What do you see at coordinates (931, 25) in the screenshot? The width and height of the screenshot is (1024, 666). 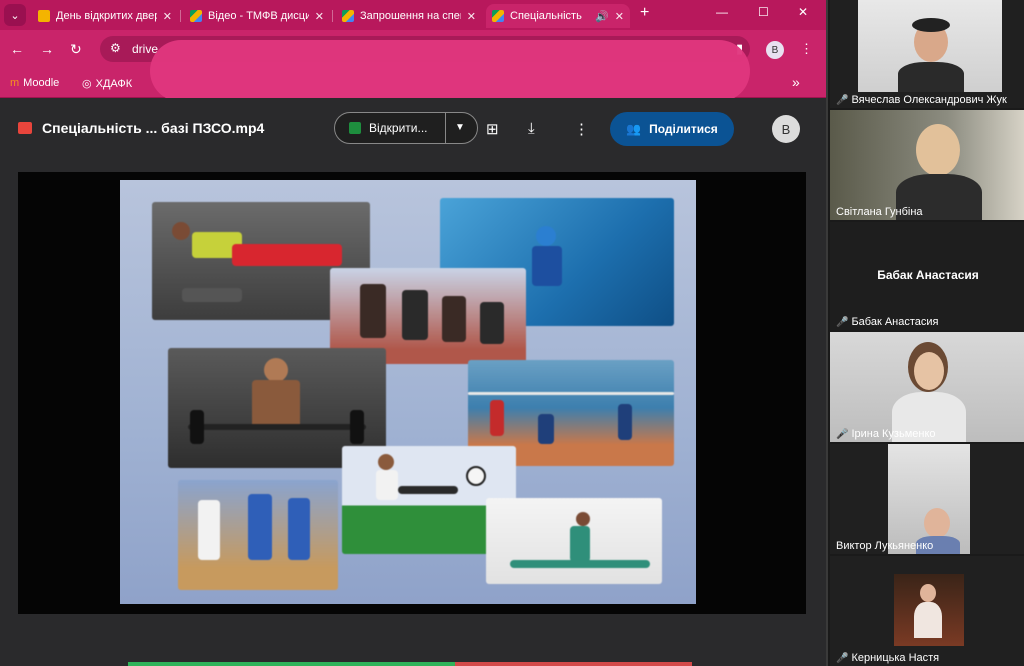 I see `headphones-shape` at bounding box center [931, 25].